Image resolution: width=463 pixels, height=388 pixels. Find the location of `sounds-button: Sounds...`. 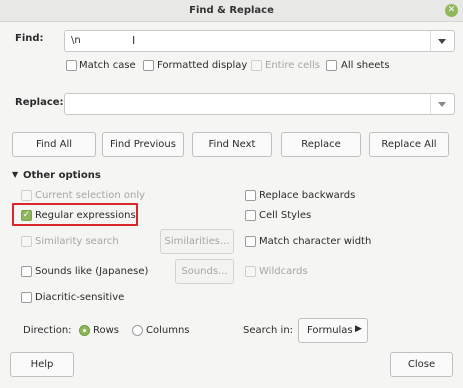

sounds-button: Sounds... is located at coordinates (204, 271).